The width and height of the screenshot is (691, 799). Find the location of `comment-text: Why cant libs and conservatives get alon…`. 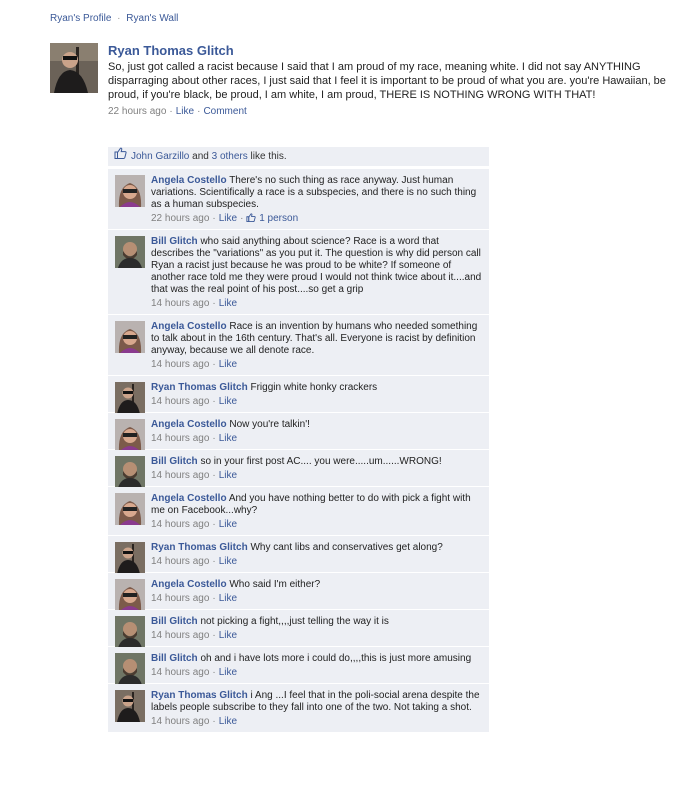

comment-text: Why cant libs and conservatives get alon… is located at coordinates (346, 547).